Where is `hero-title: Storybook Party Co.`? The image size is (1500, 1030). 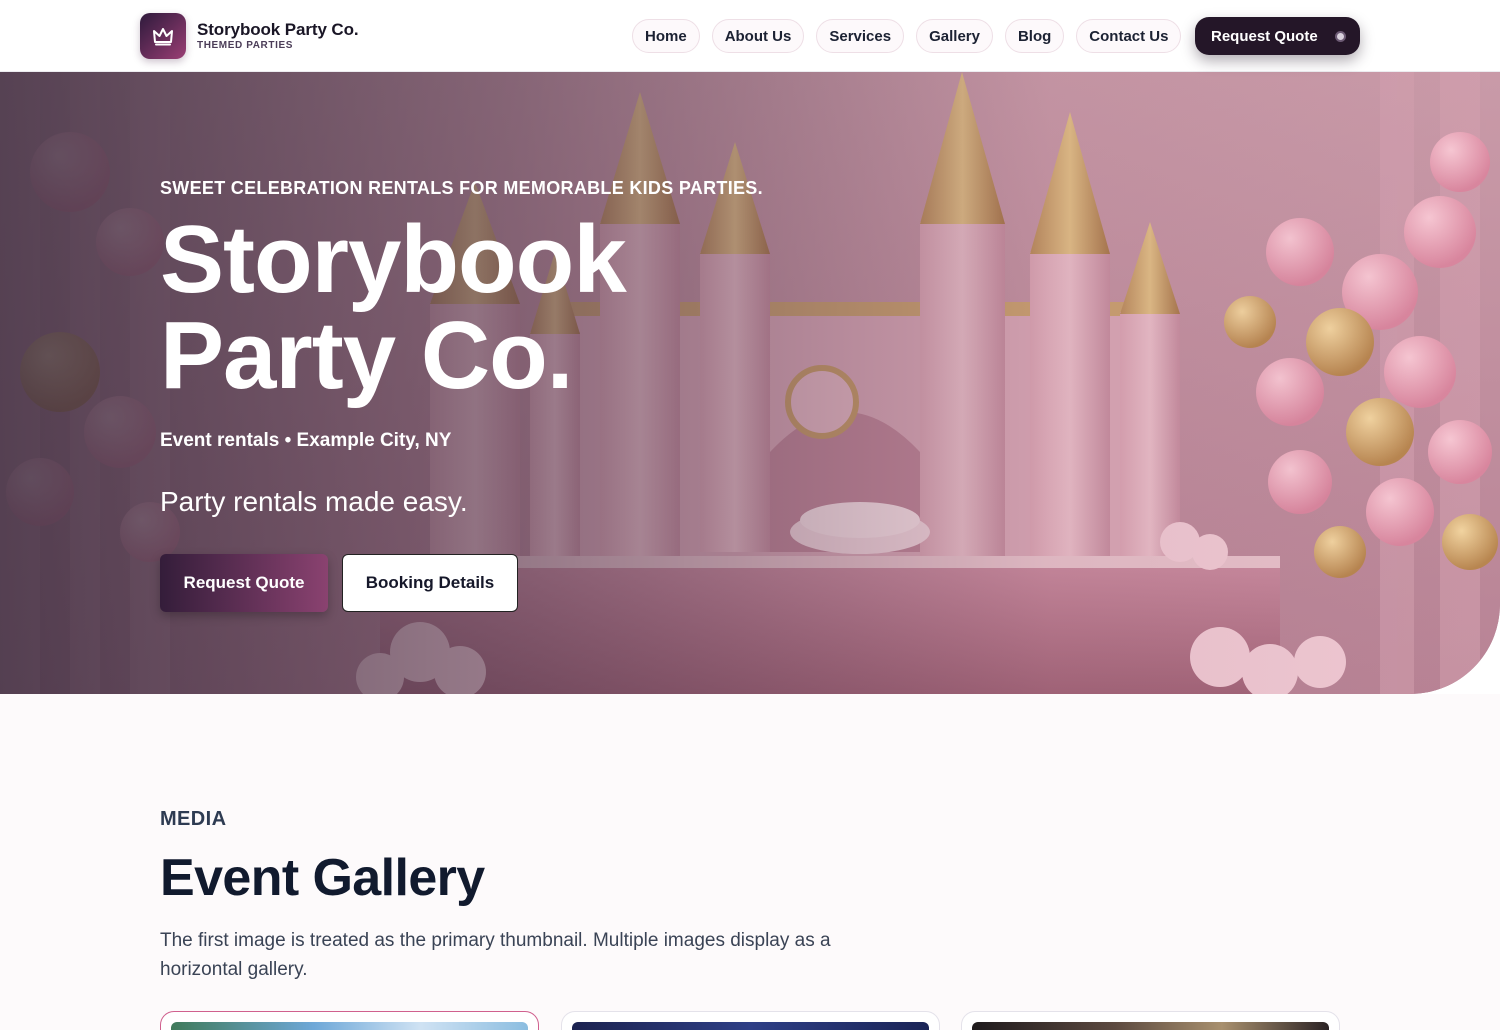
hero-title: Storybook Party Co. is located at coordinates (393, 307).